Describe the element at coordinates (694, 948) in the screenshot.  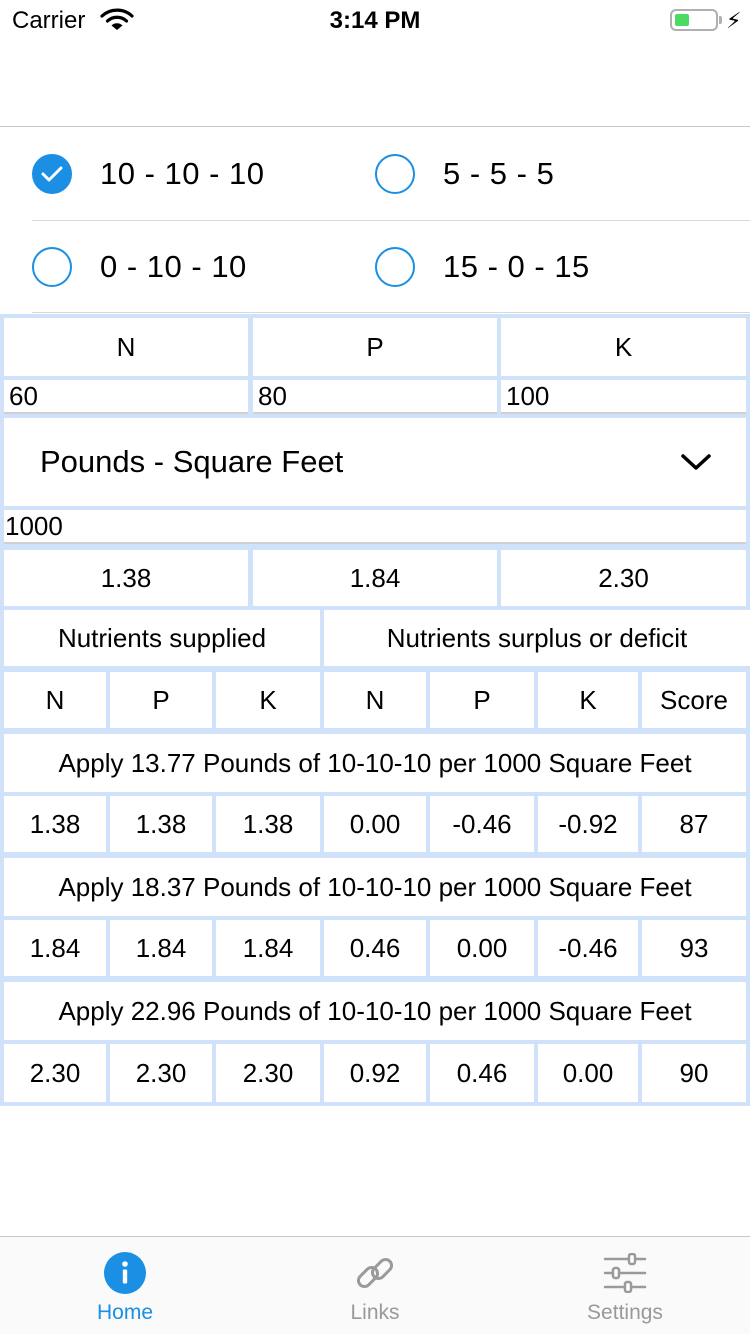
I see `result-score: 93` at that location.